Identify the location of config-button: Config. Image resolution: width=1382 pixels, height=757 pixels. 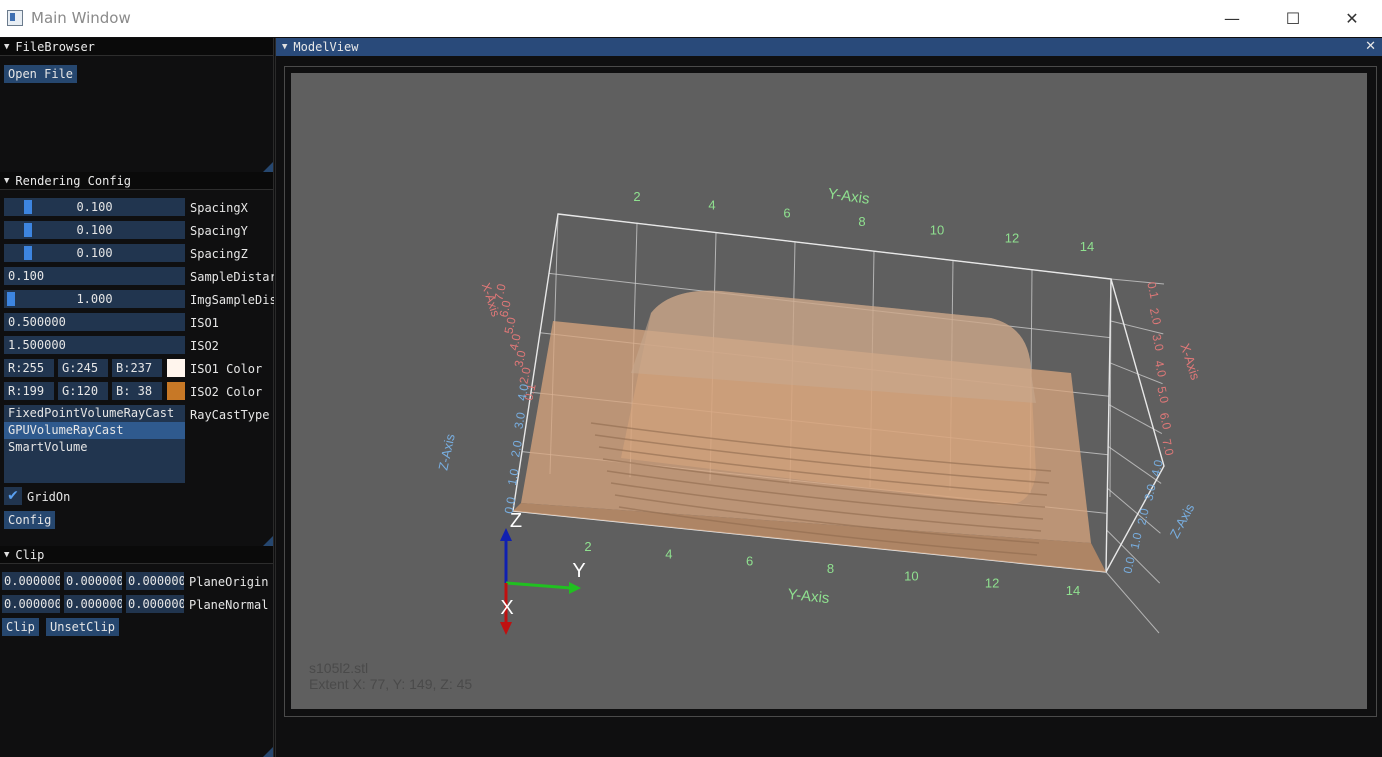
(30, 520).